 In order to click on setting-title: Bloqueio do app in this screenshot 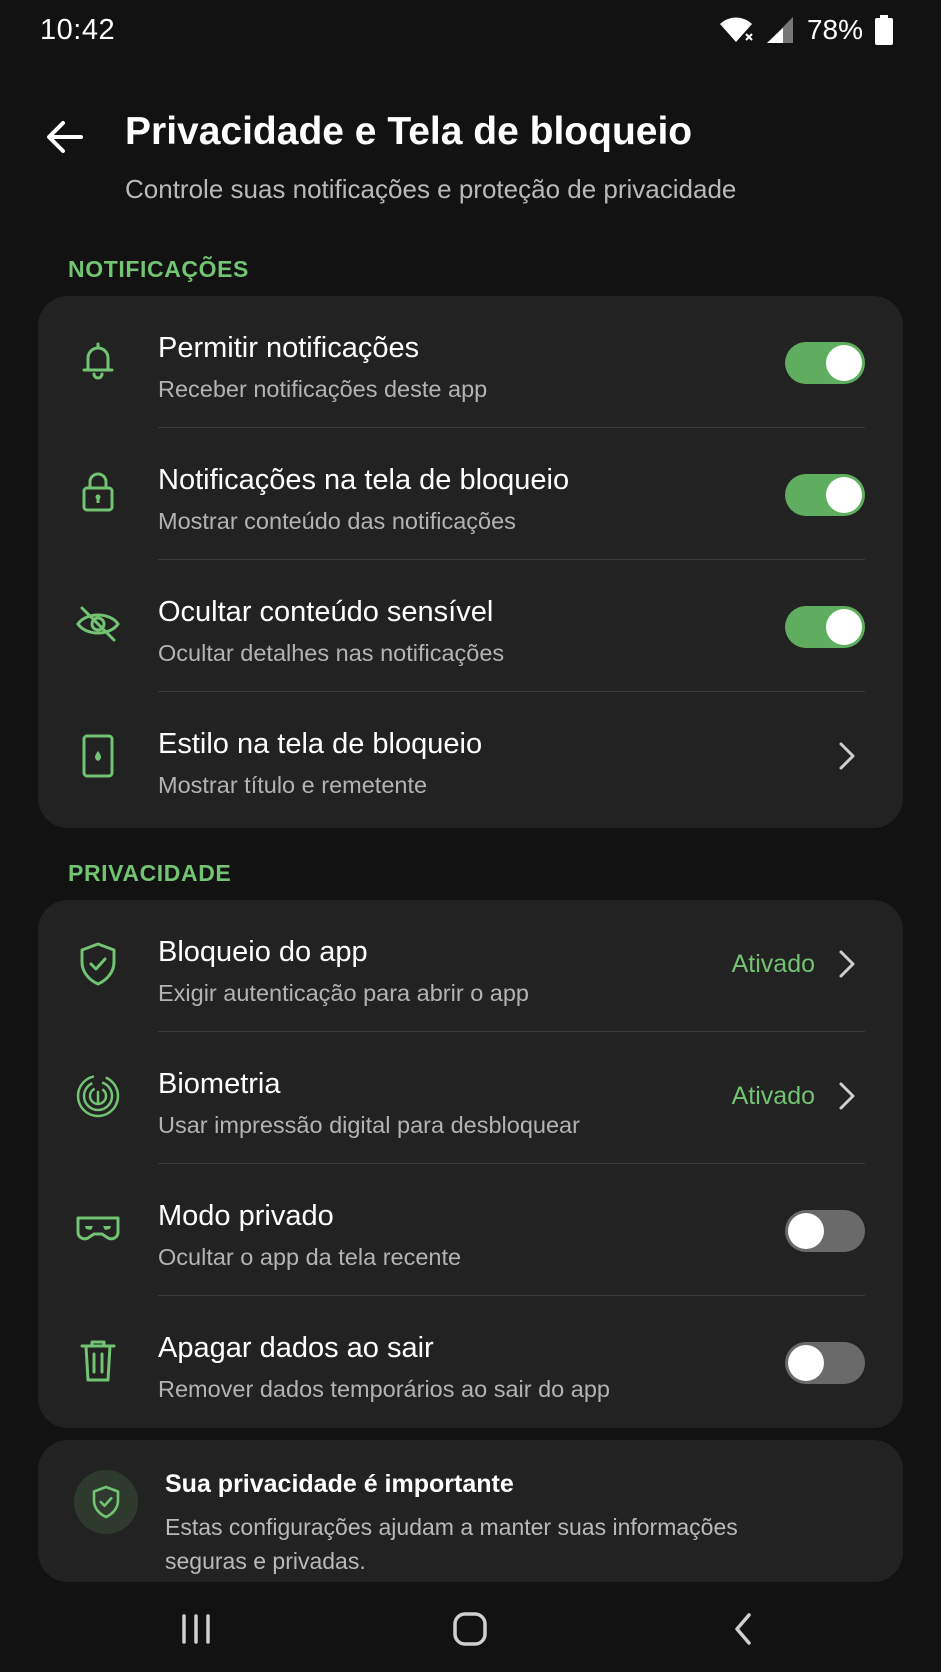, I will do `click(263, 952)`.